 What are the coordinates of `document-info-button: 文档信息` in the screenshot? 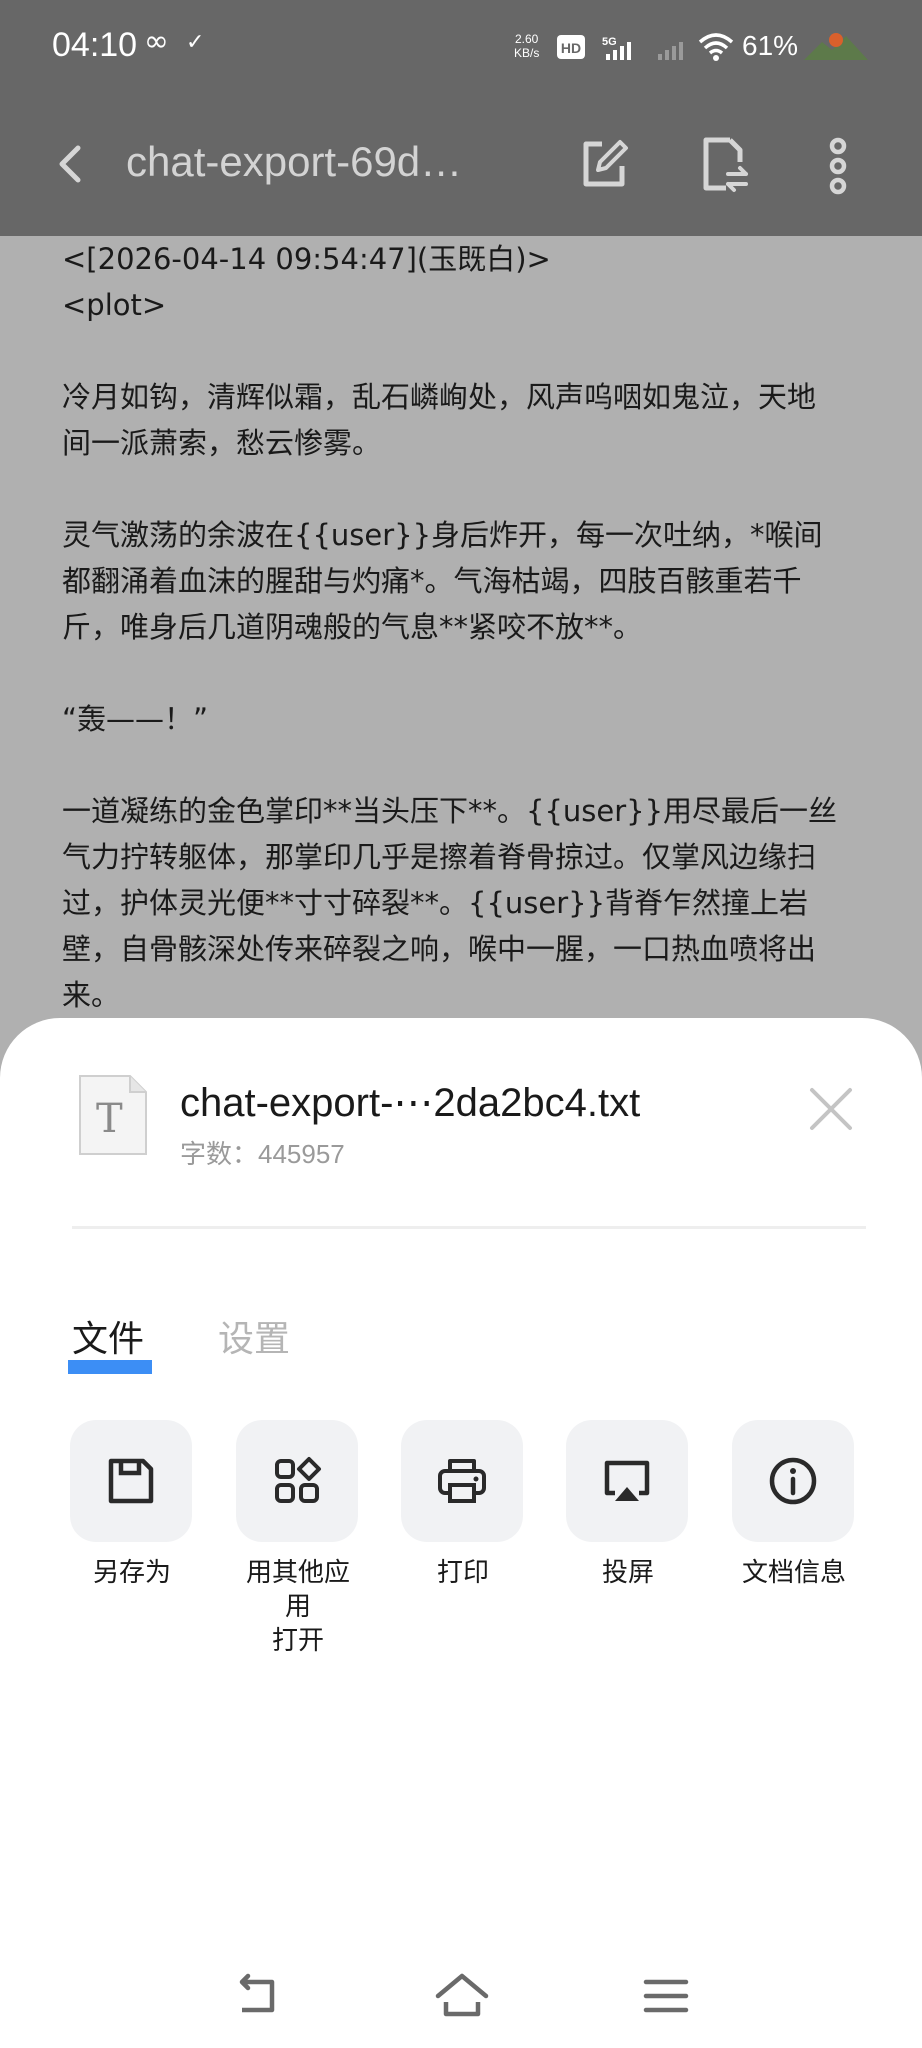 It's located at (794, 1505).